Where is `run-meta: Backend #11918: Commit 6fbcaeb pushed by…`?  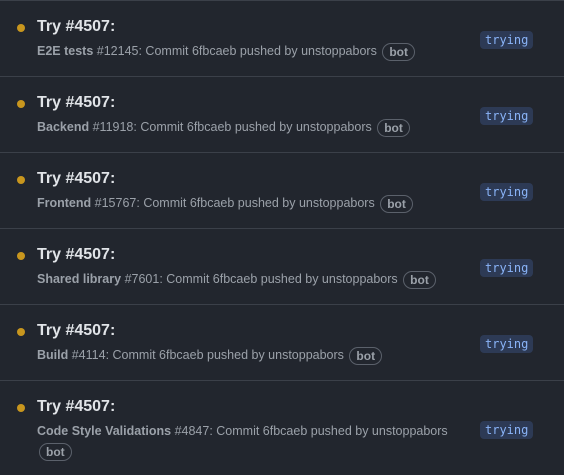 run-meta: Backend #11918: Commit 6fbcaeb pushed by… is located at coordinates (252, 127).